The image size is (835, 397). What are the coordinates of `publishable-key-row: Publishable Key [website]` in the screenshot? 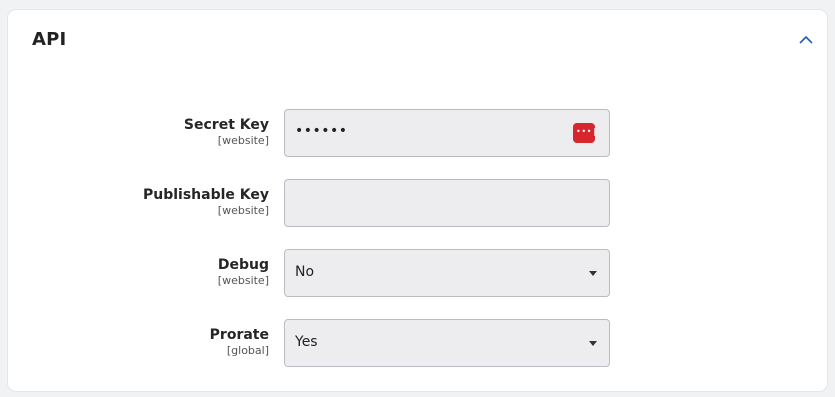 It's located at (417, 203).